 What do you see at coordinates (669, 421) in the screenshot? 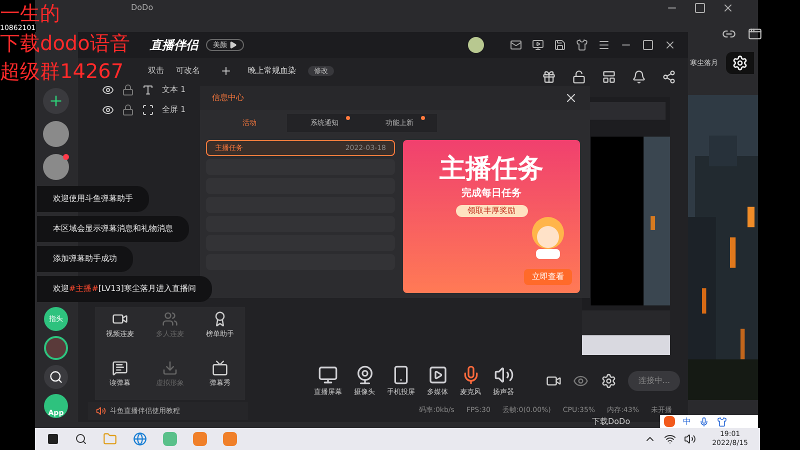
I see `ime-logo-icon` at bounding box center [669, 421].